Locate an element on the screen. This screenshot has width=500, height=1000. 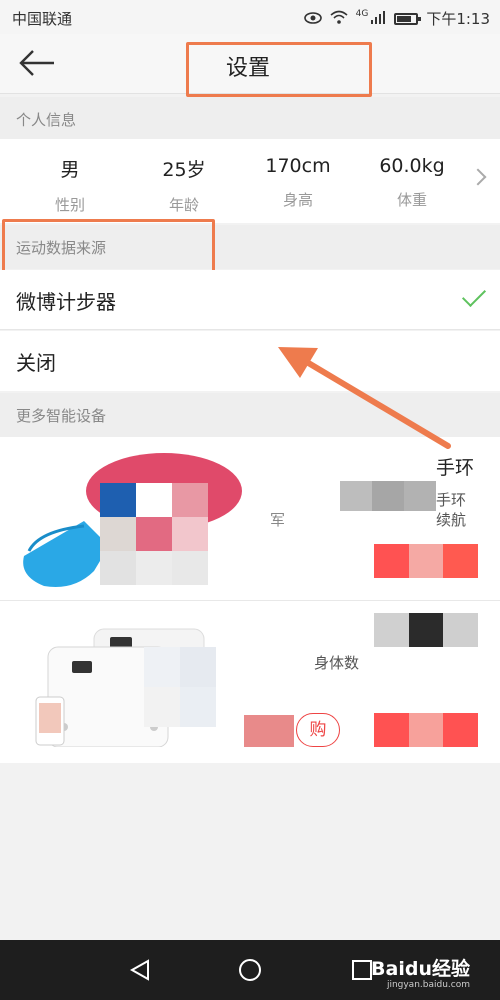
device-subtitle: 手环 is located at coordinates (451, 500).